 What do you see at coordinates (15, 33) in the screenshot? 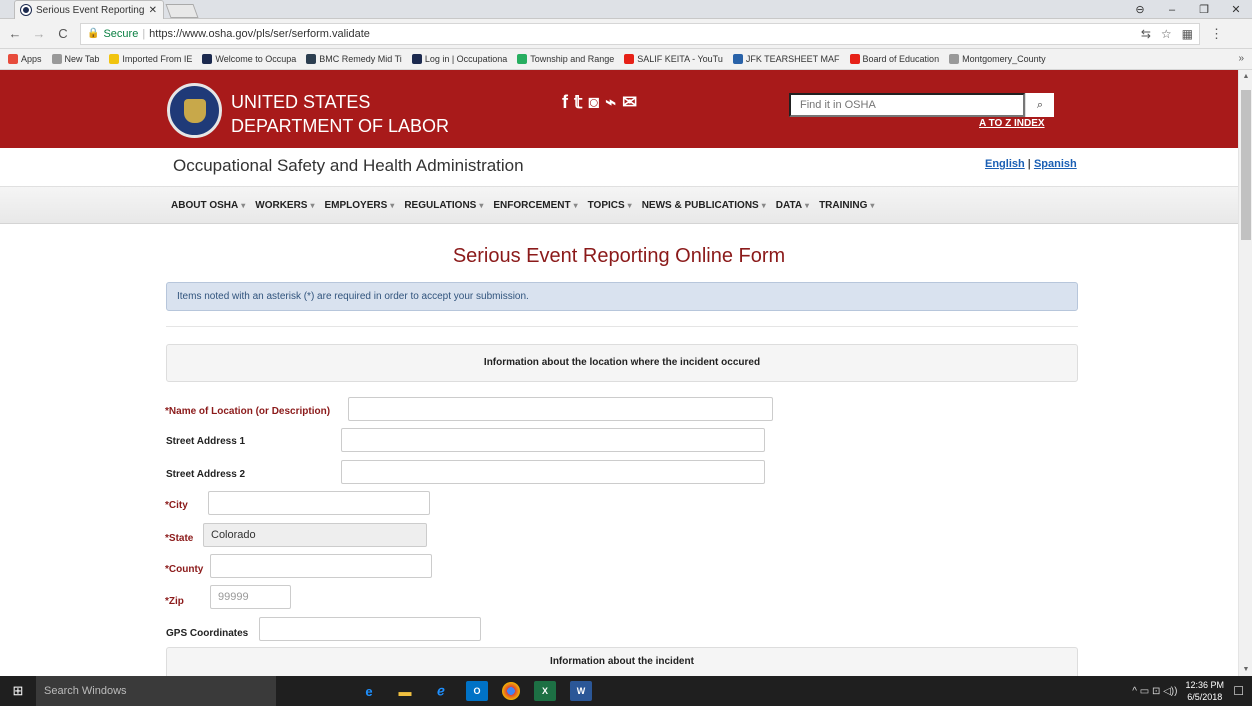
I see `back-arrow-icon: ←` at bounding box center [15, 33].